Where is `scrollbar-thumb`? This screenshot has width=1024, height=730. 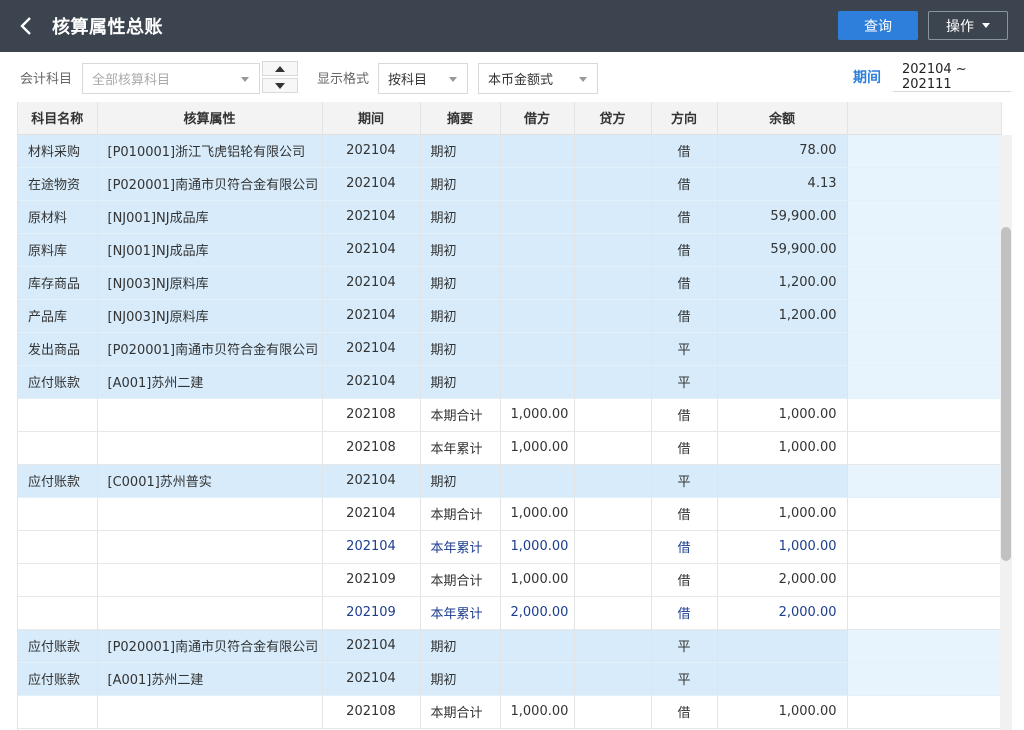 scrollbar-thumb is located at coordinates (1006, 394).